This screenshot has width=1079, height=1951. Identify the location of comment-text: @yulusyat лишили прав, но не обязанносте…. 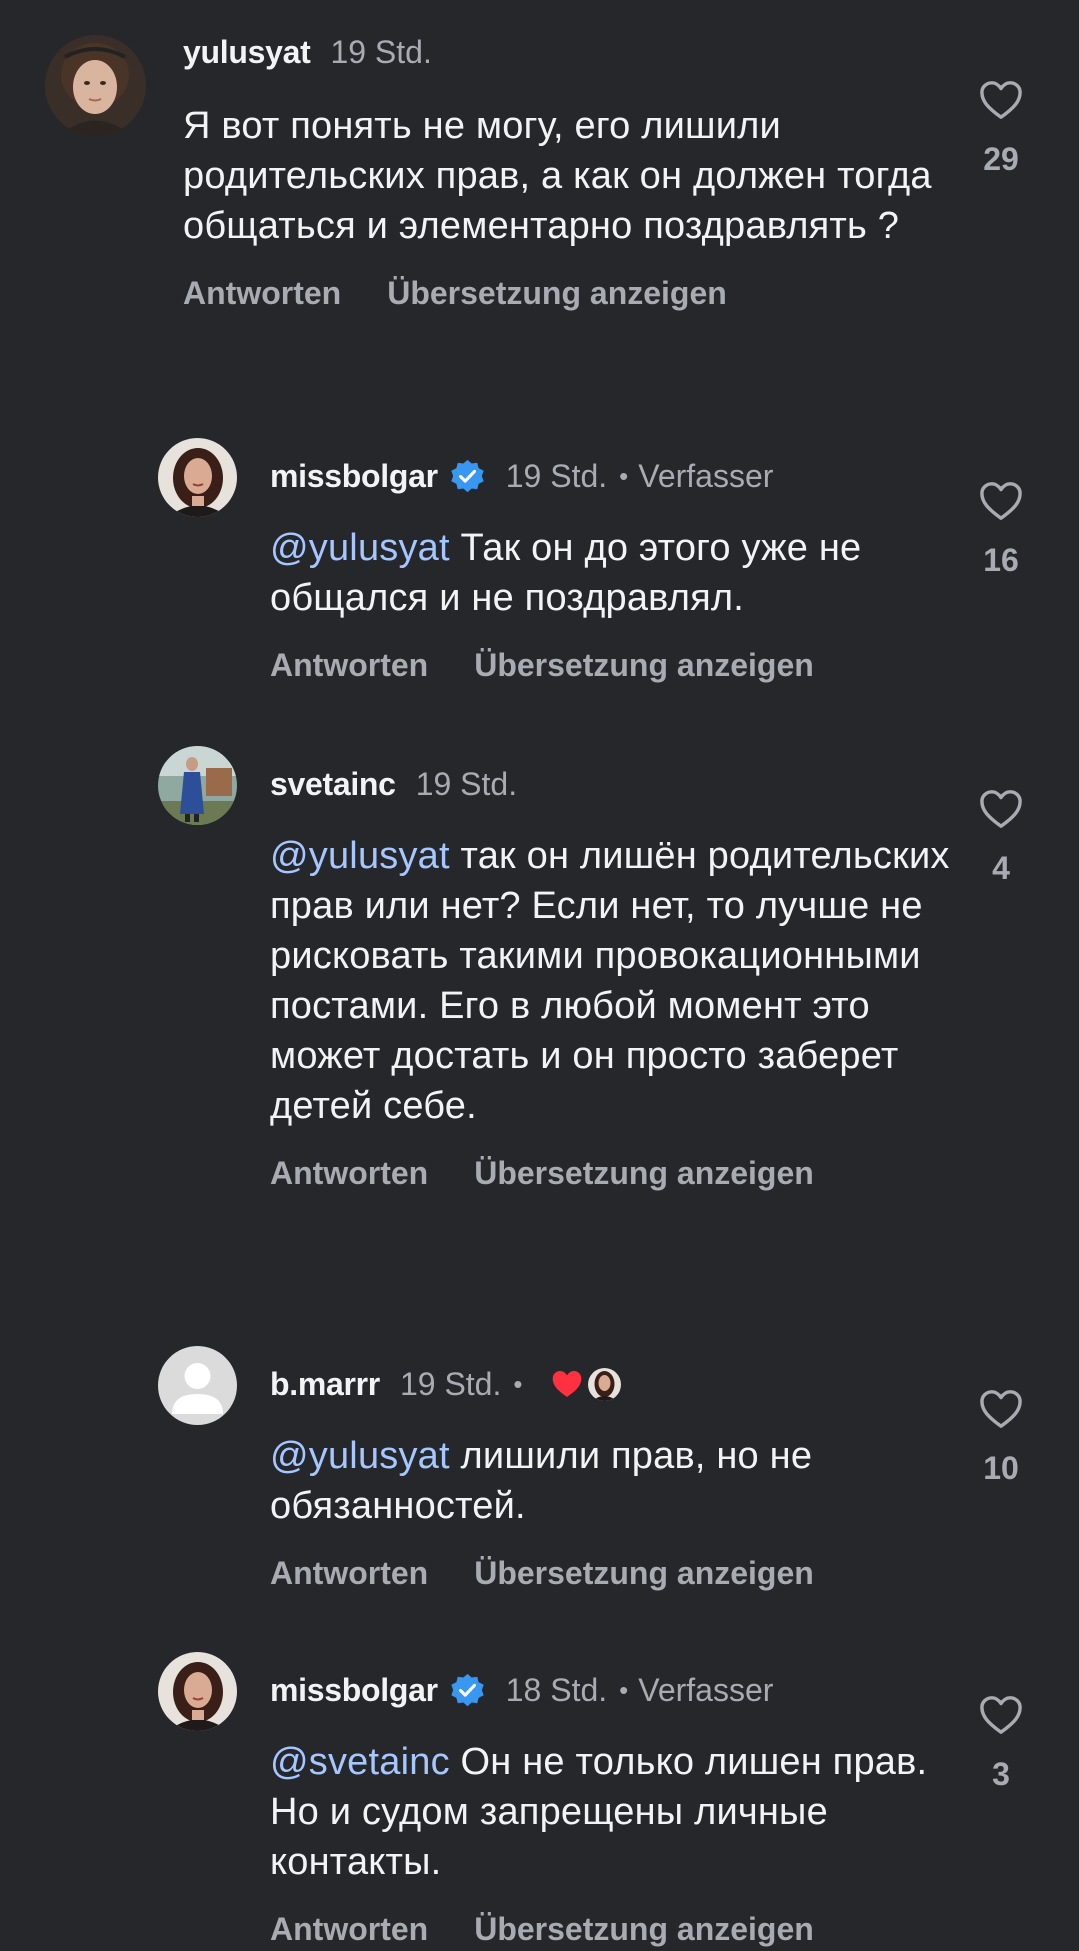
(610, 1481).